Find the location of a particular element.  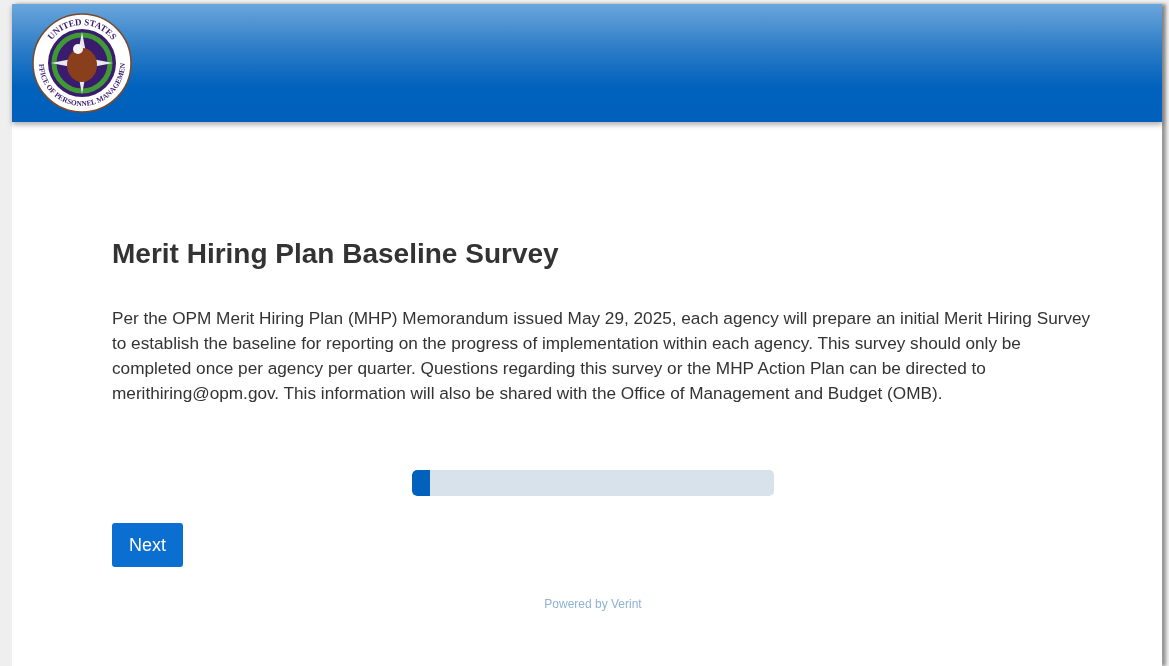

powered-by-text: Powered by Verint is located at coordinates (593, 604).